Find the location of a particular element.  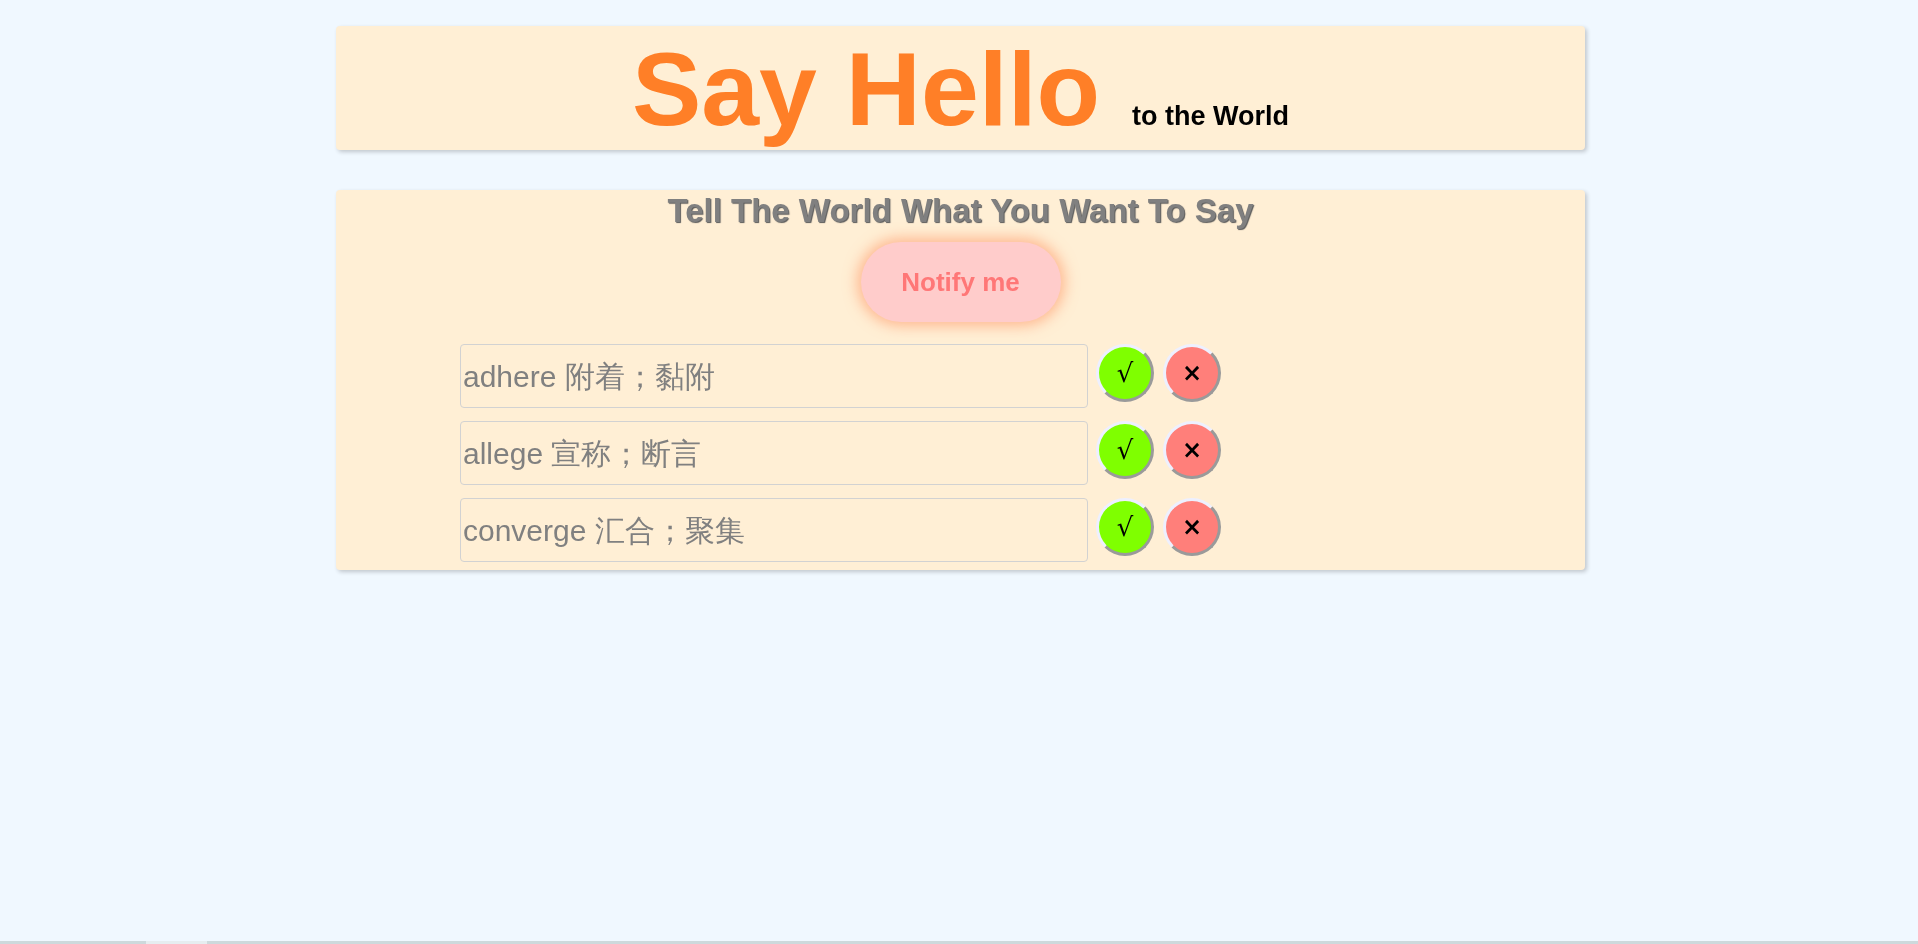

page-subtitle: to the World is located at coordinates (1211, 117).